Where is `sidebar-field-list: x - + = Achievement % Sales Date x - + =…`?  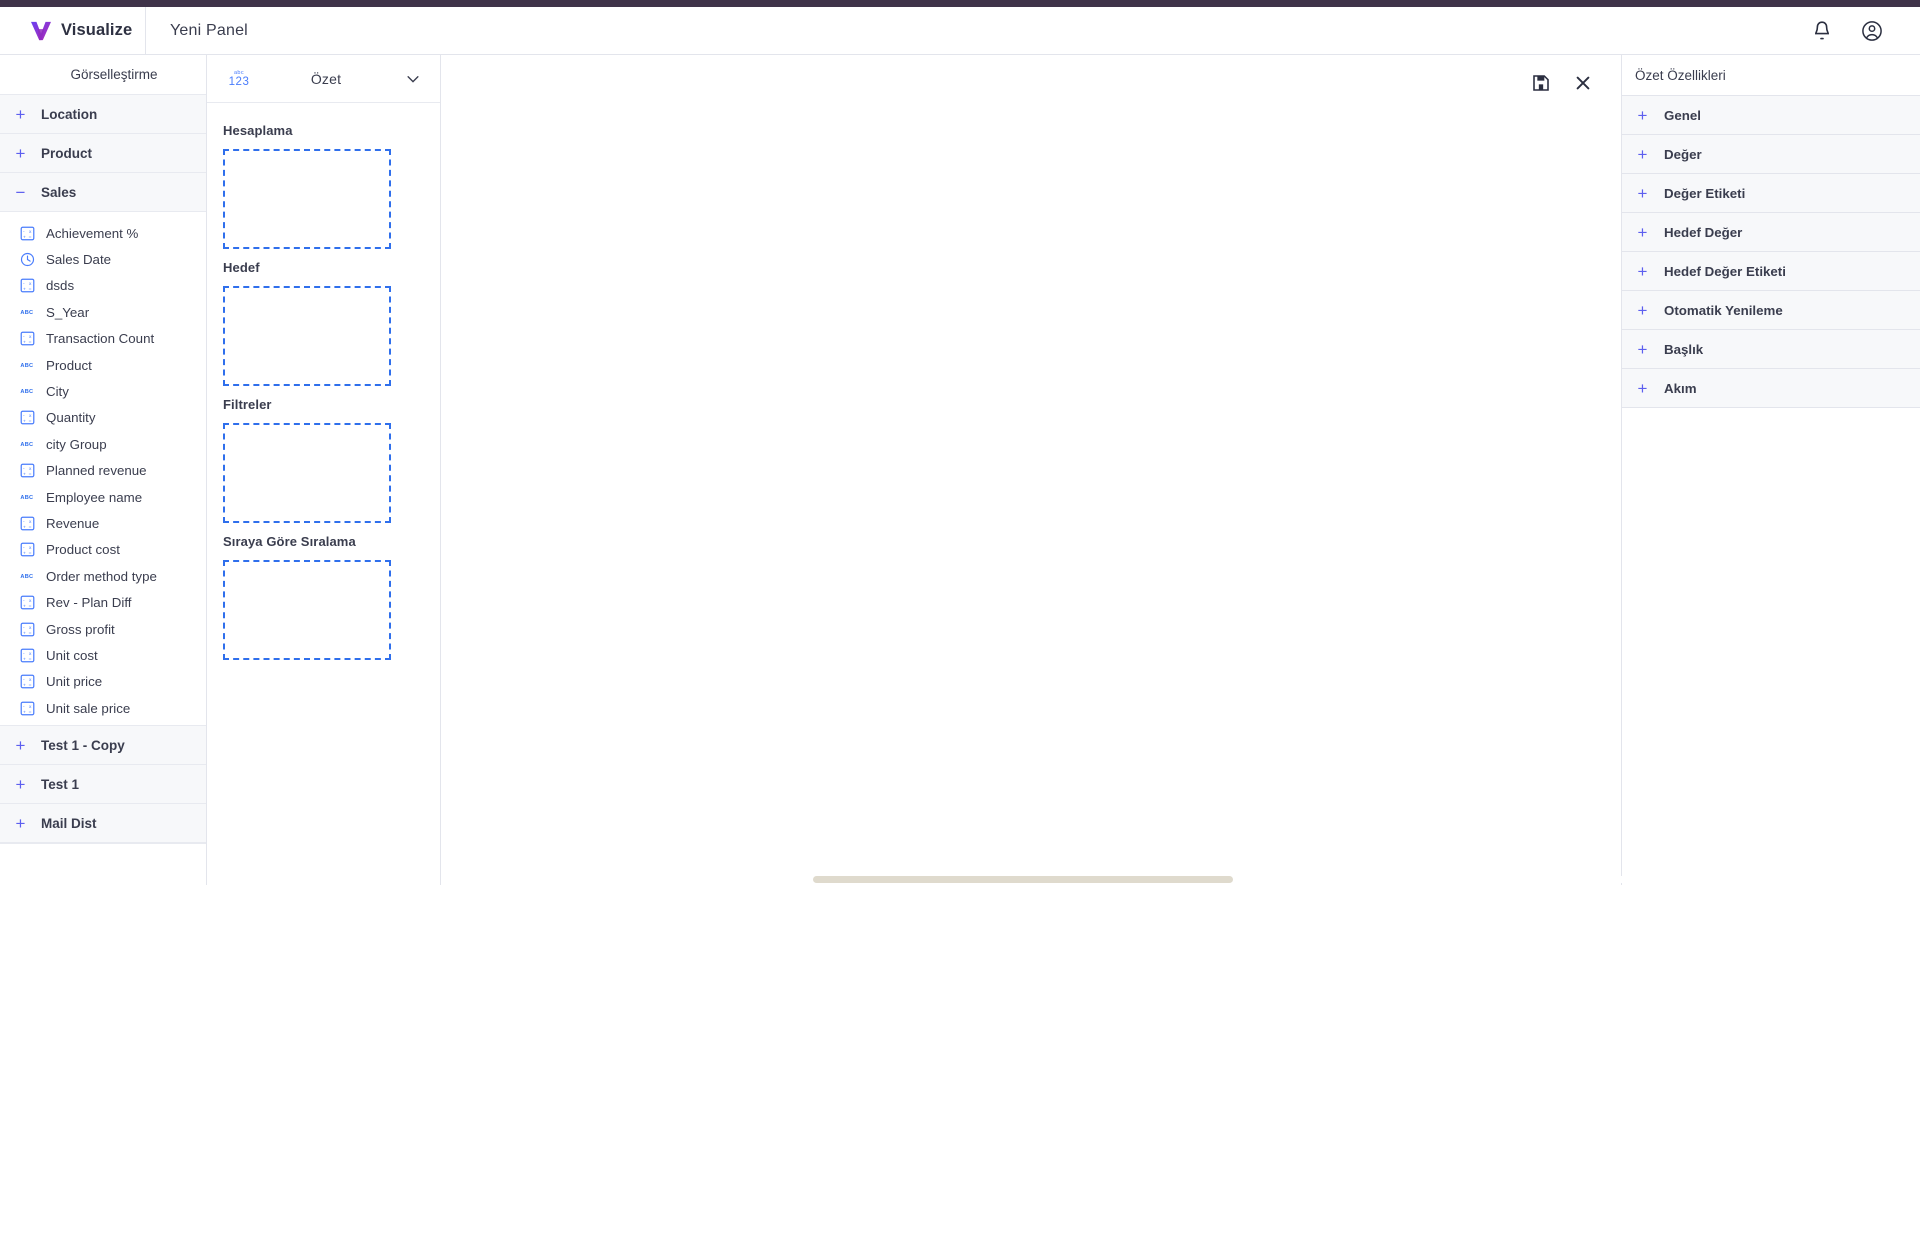
sidebar-field-list: x - + = Achievement % Sales Date x - + =… is located at coordinates (103, 469).